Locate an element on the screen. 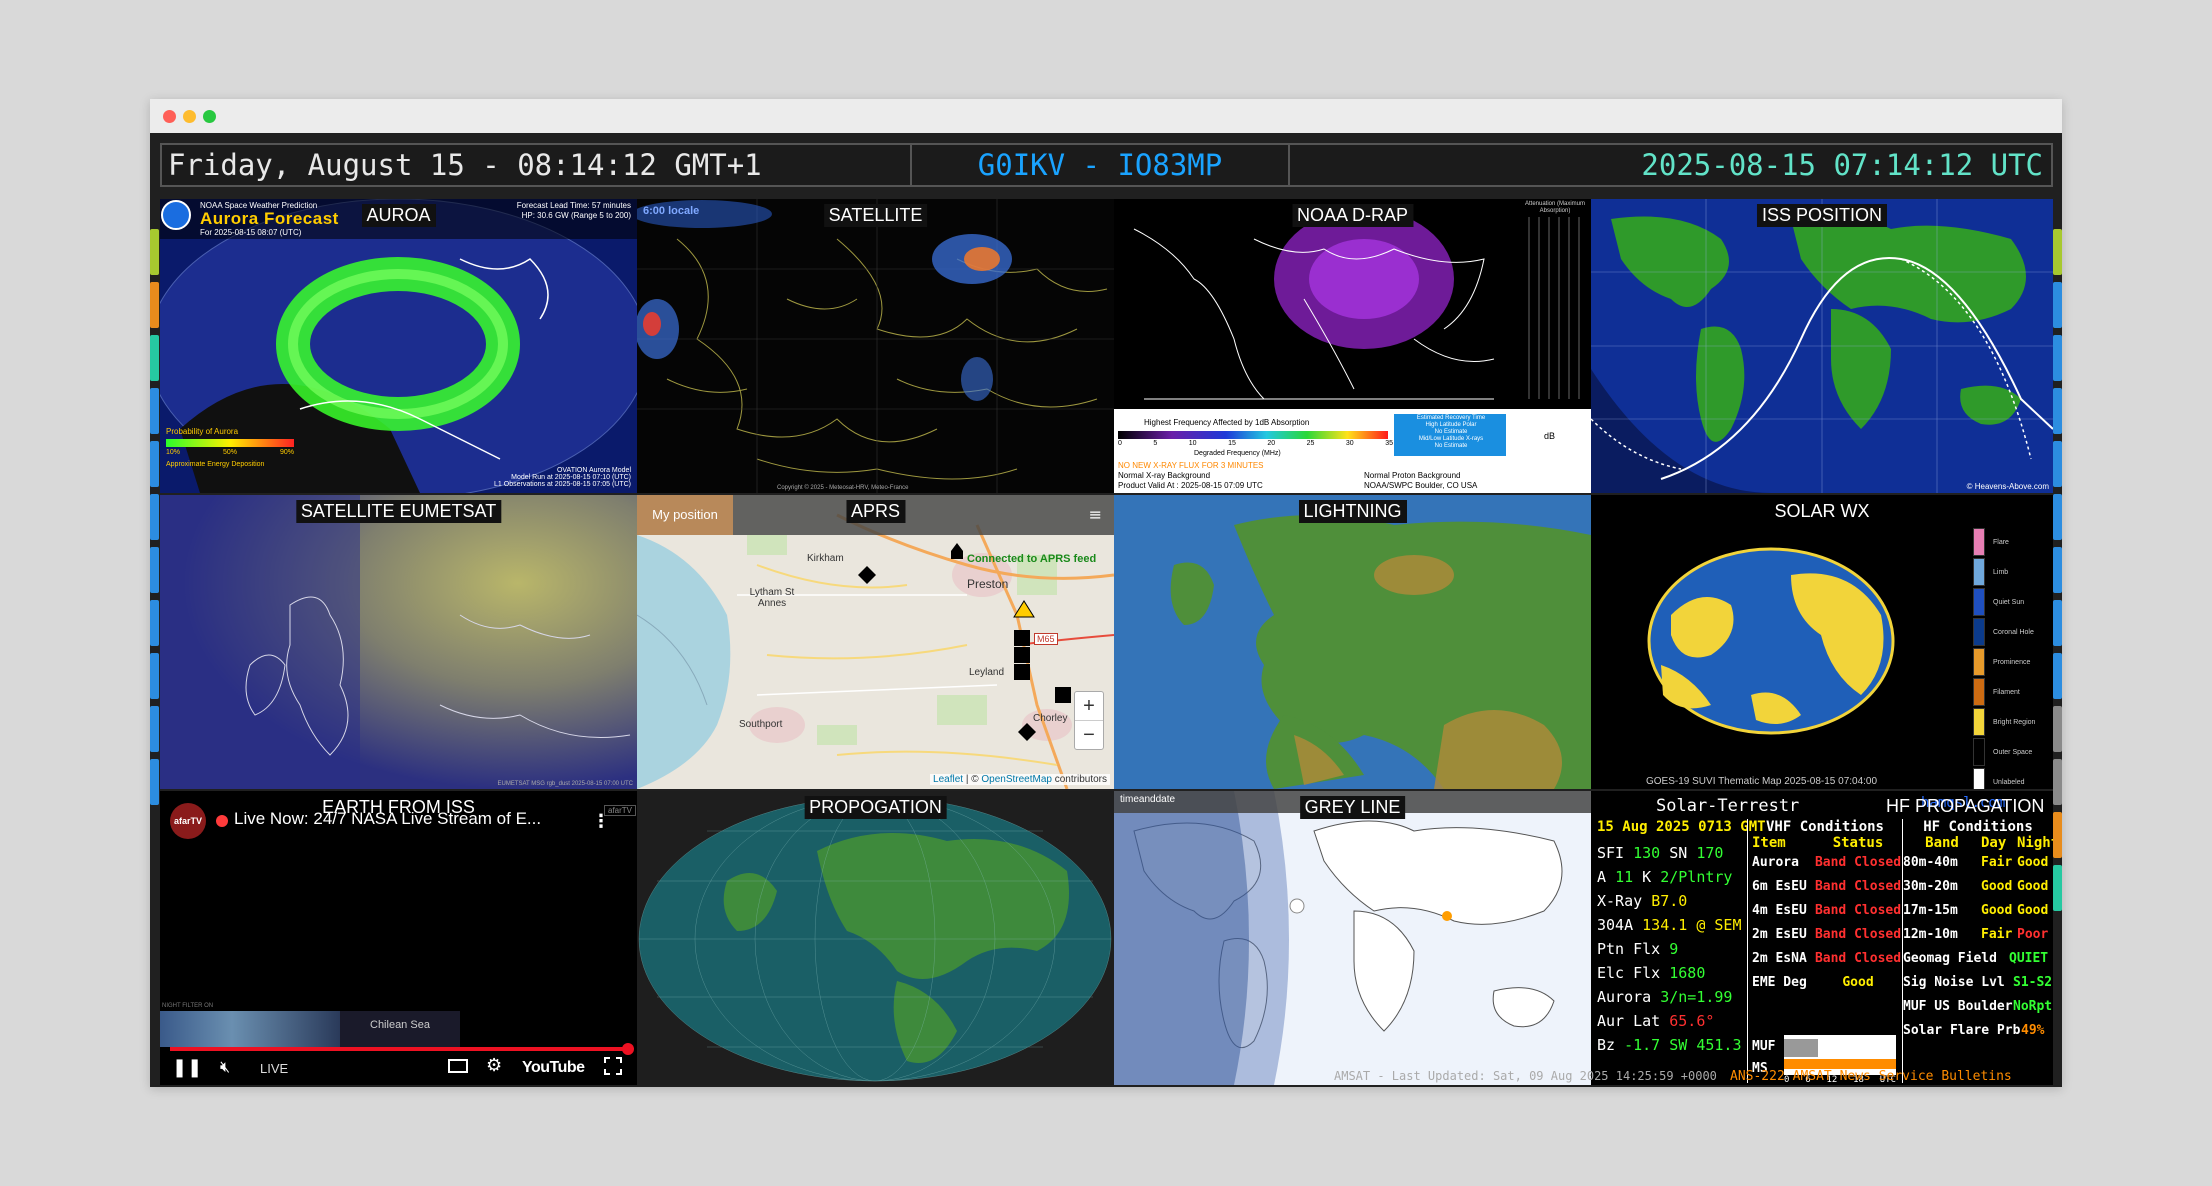  minimize-window-button is located at coordinates (189, 116).